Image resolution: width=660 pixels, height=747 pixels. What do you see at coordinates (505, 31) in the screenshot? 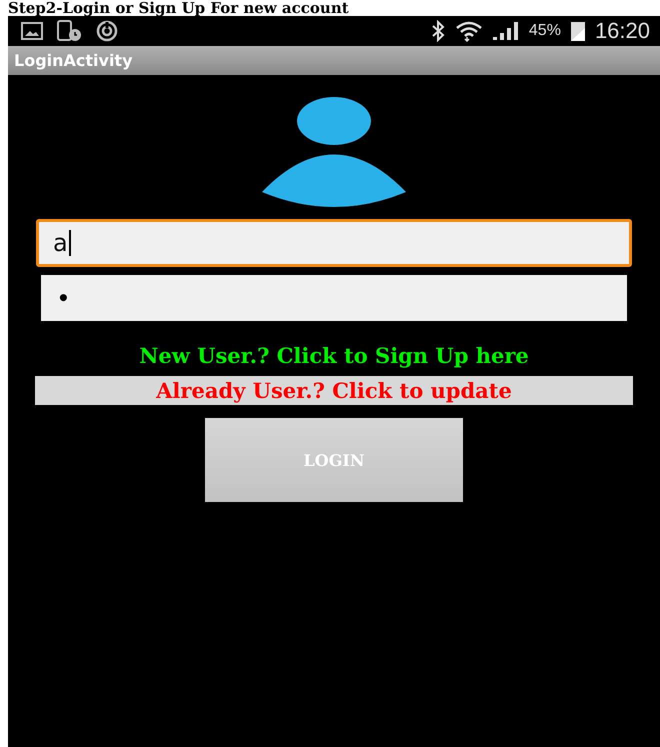
I see `signal-icon` at bounding box center [505, 31].